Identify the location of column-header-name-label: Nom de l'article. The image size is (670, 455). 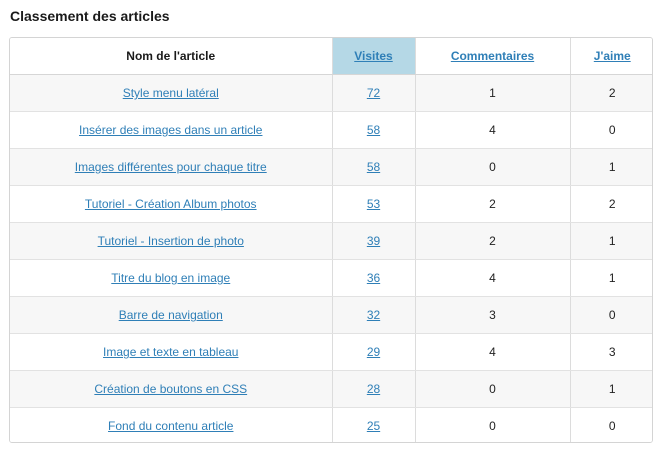
(171, 56).